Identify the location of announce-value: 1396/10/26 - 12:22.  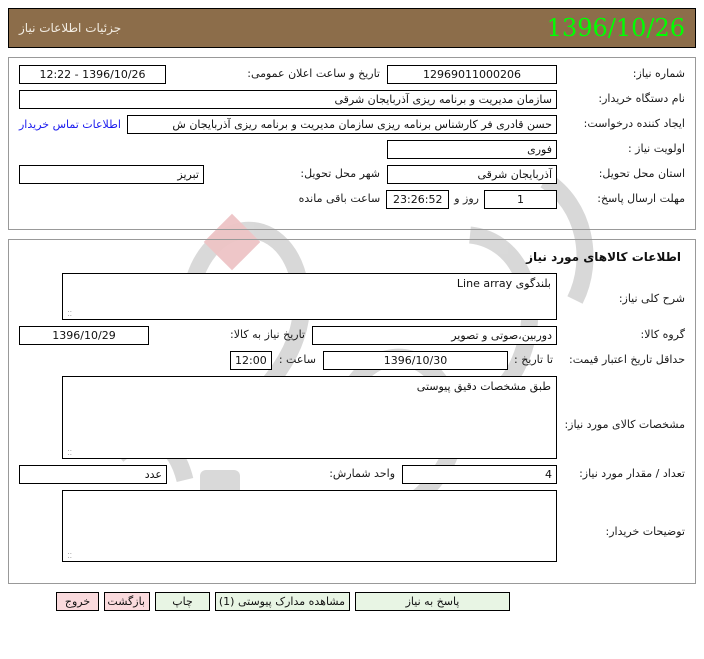
(92, 74).